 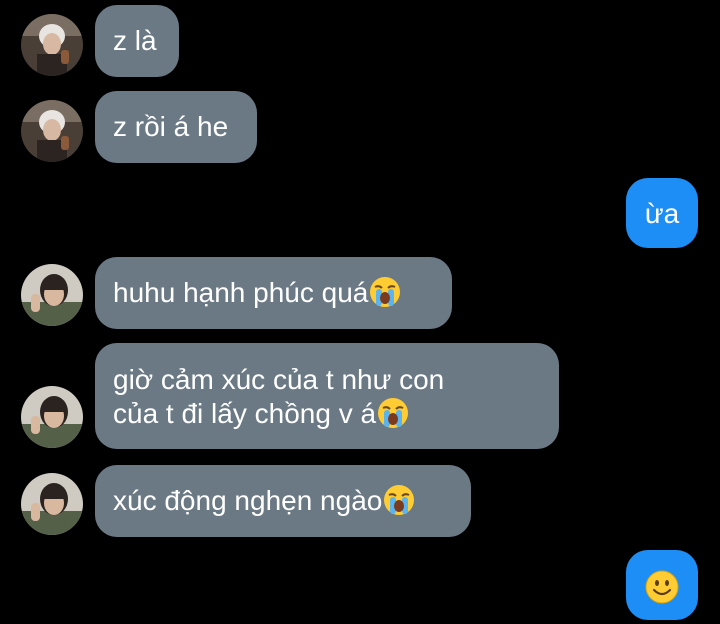 I want to click on message-text: xúc động nghẹn ngào, so click(x=248, y=500).